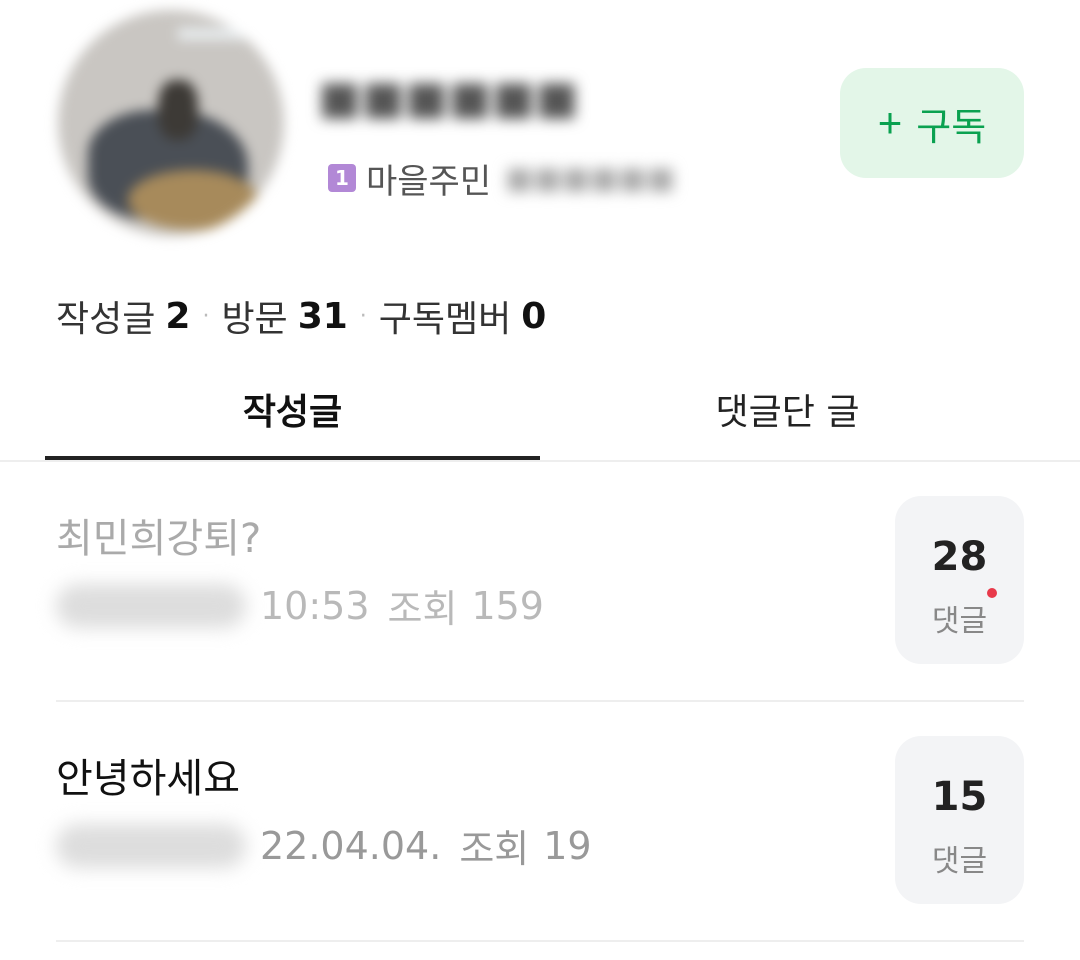 The image size is (1080, 960). I want to click on post-meta: 10:53 조회 159, so click(300, 605).